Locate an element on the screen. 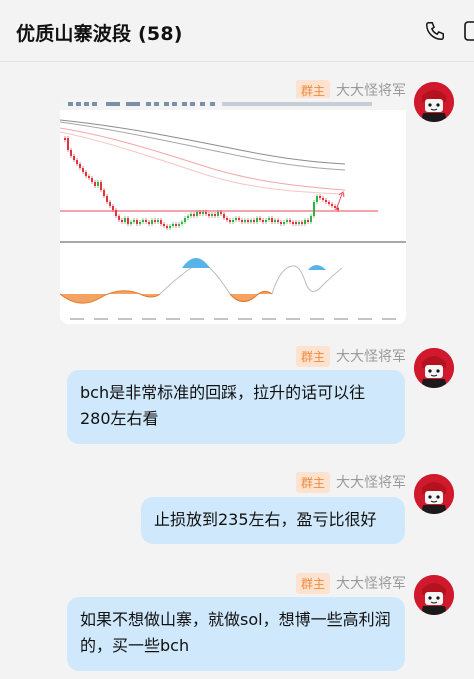 The image size is (474, 679). message-bubble: 如果不想做山寨，就做sol，想博一些高利润的，买一些bch is located at coordinates (236, 634).